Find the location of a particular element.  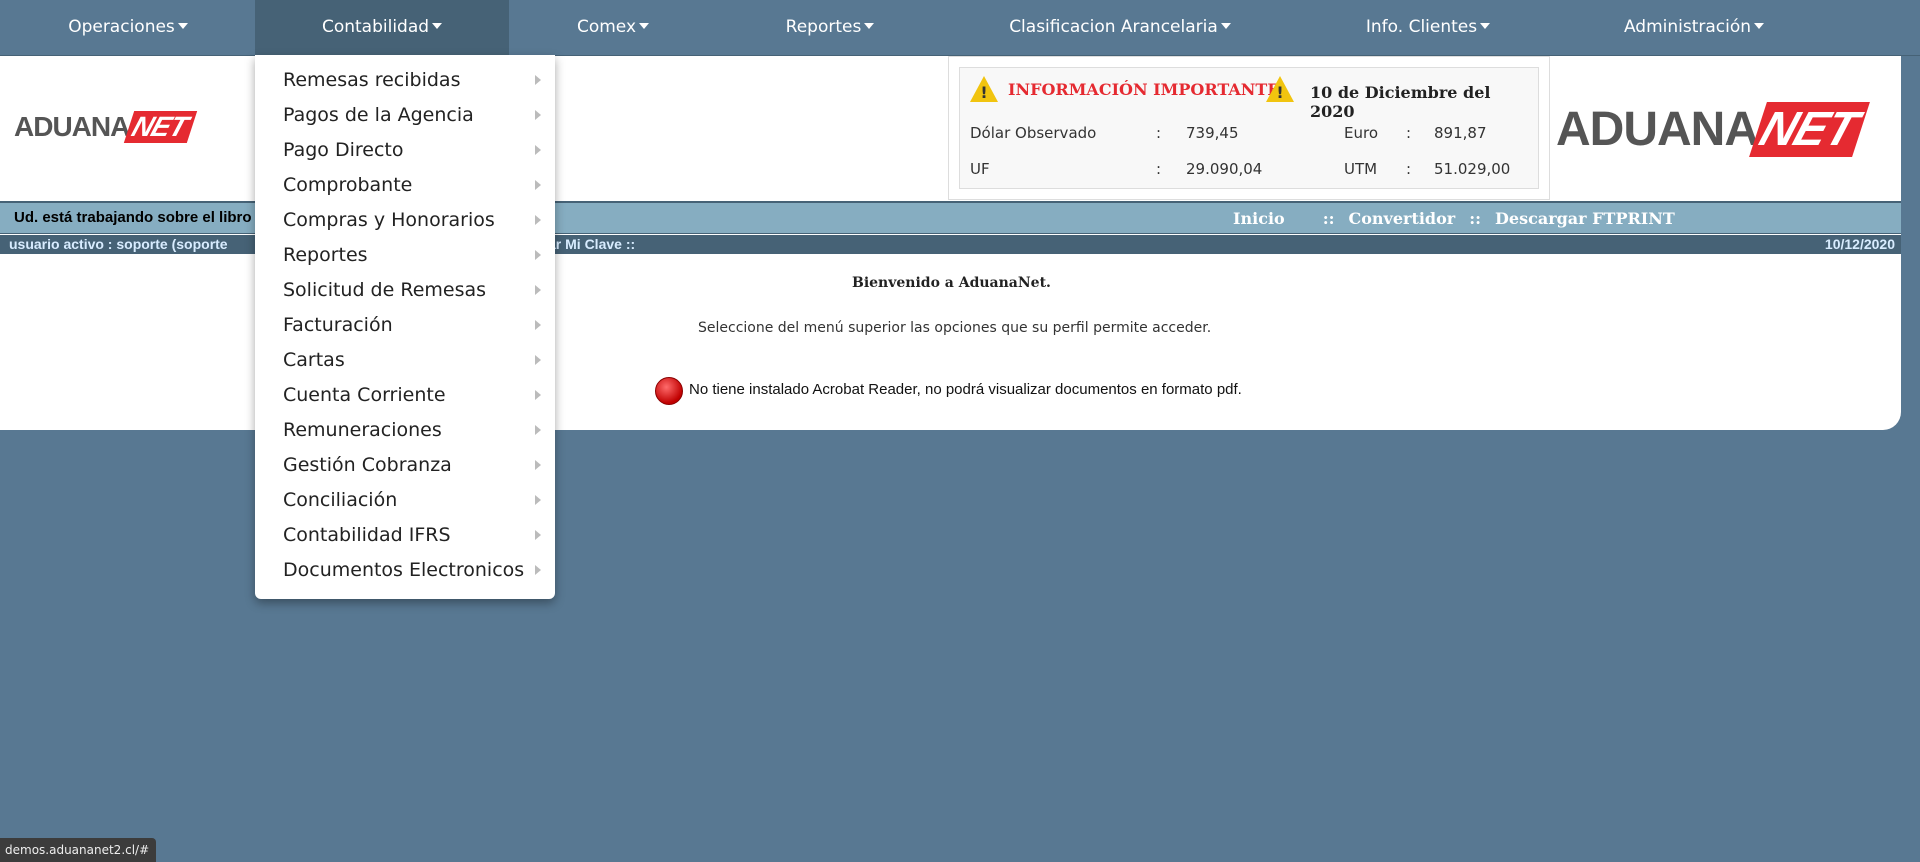

menu-item-pagos-agencia: Pagos de la Agencia is located at coordinates (405, 115).